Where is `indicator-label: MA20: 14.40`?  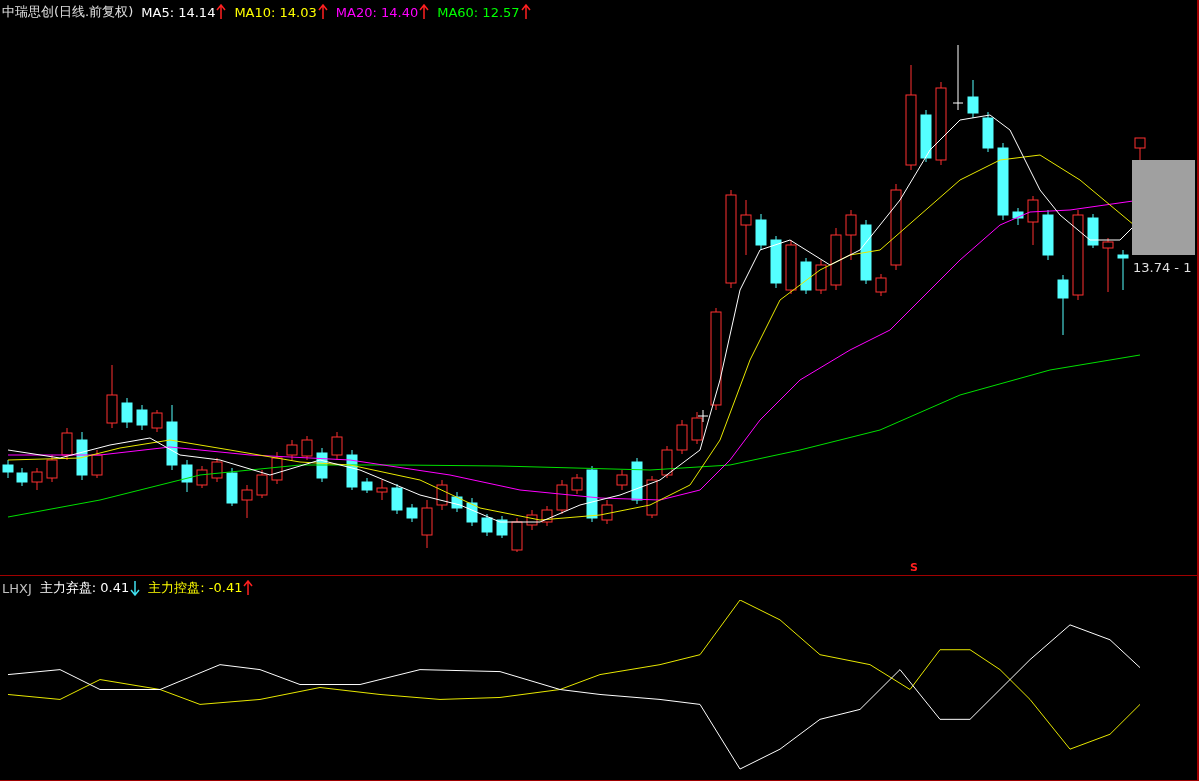
indicator-label: MA20: 14.40 is located at coordinates (377, 12).